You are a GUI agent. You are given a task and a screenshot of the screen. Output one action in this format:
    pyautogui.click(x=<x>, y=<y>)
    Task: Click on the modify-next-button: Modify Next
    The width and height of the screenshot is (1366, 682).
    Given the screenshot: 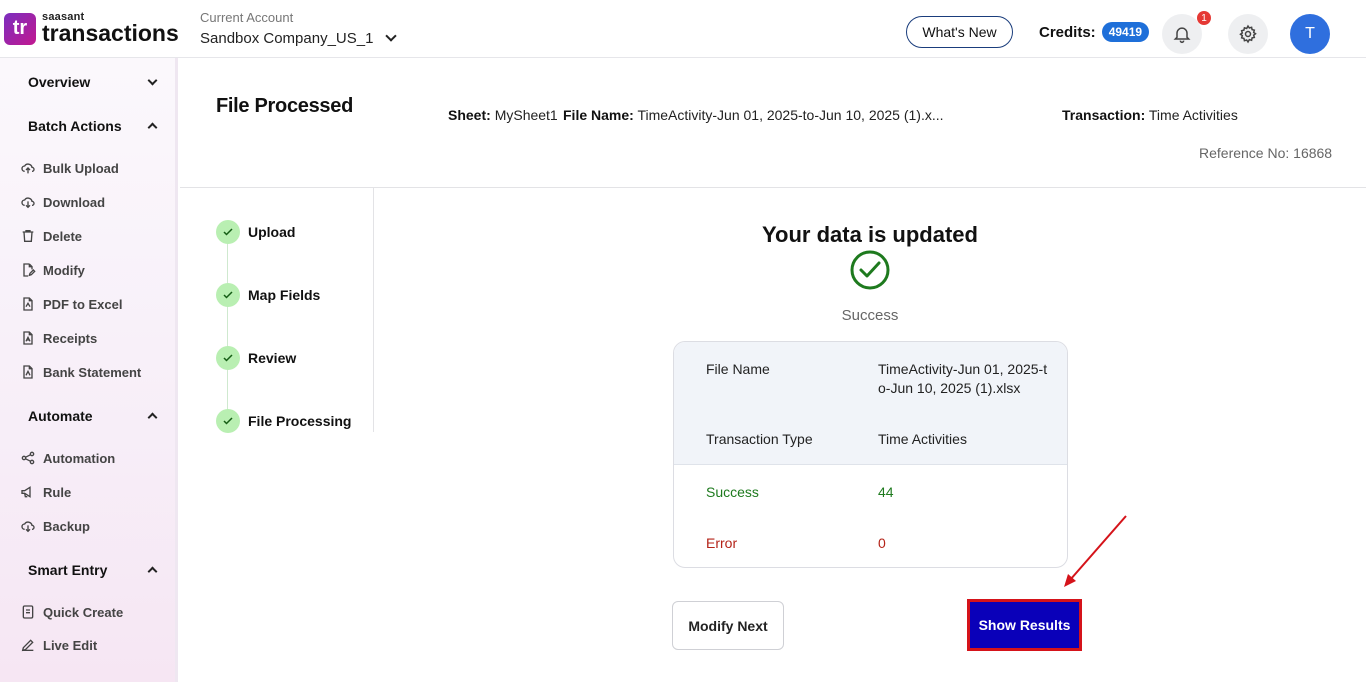 What is the action you would take?
    pyautogui.click(x=728, y=625)
    